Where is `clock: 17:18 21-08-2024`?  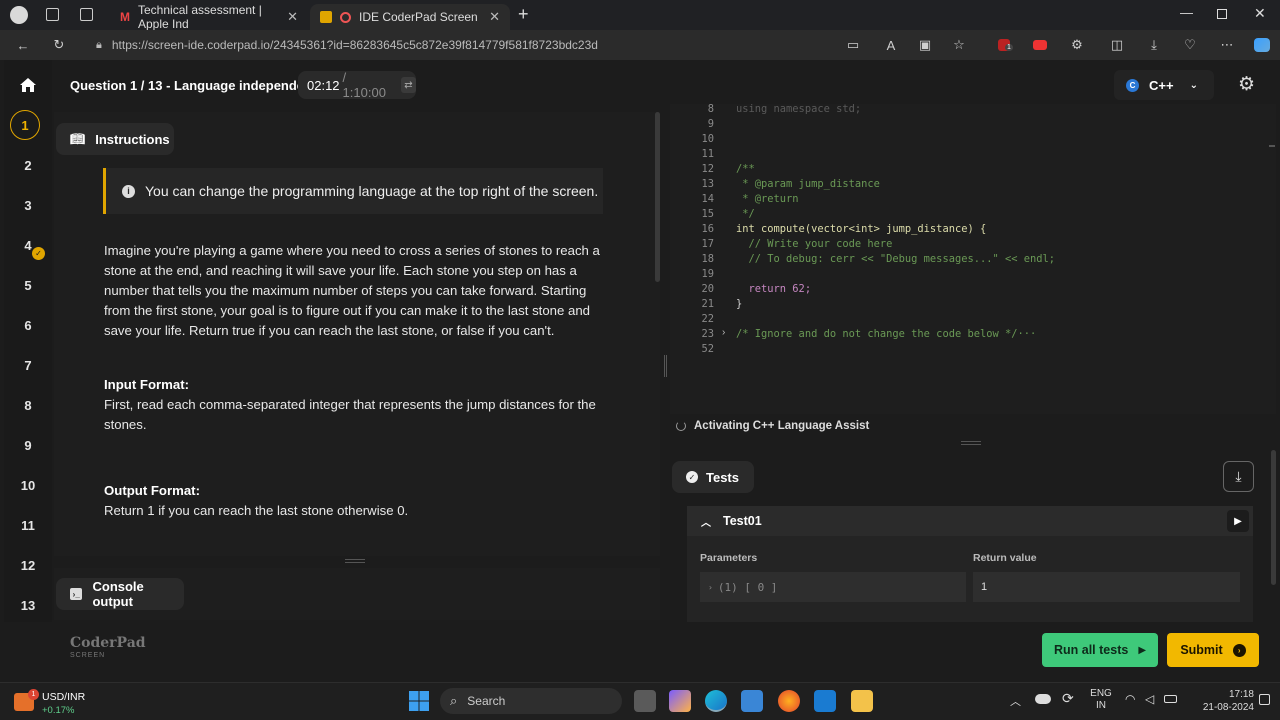
clock: 17:18 21-08-2024 is located at coordinates (1222, 701).